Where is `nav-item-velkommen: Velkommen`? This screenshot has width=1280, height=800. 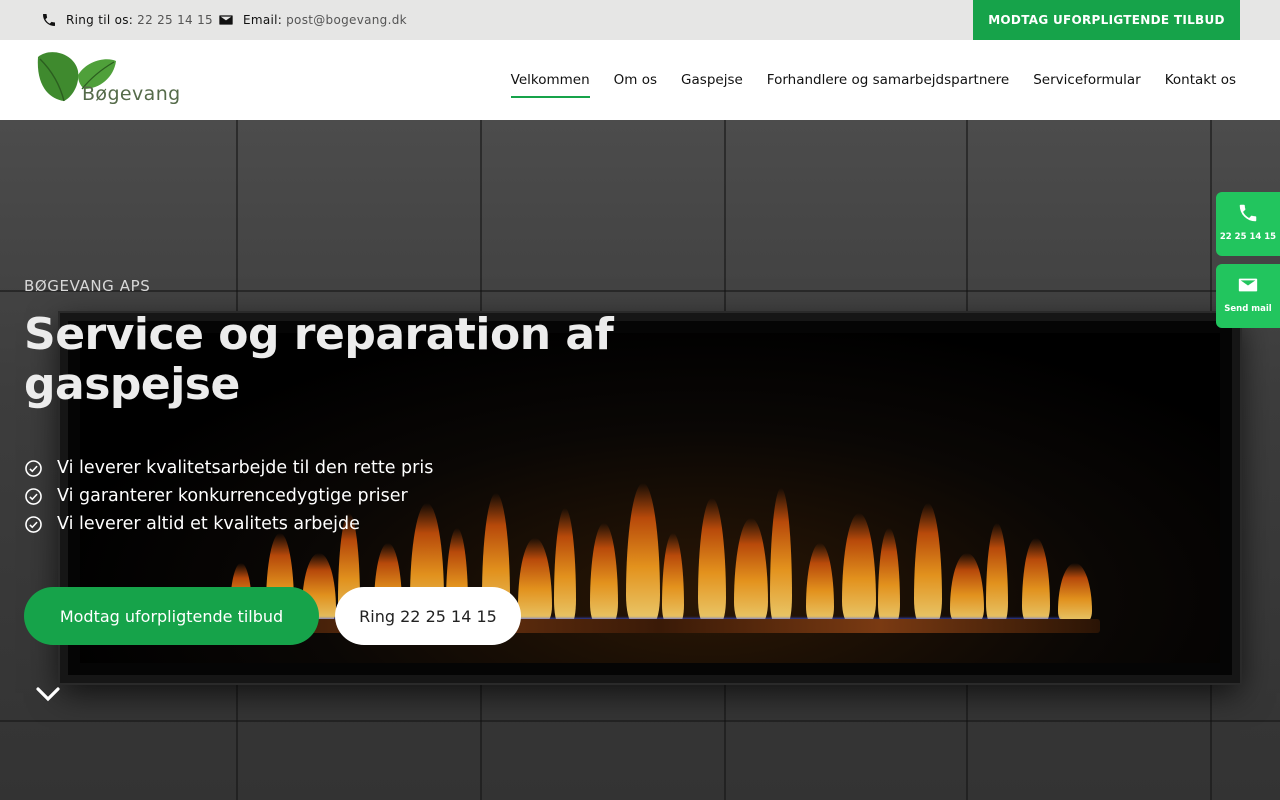
nav-item-velkommen: Velkommen is located at coordinates (550, 82).